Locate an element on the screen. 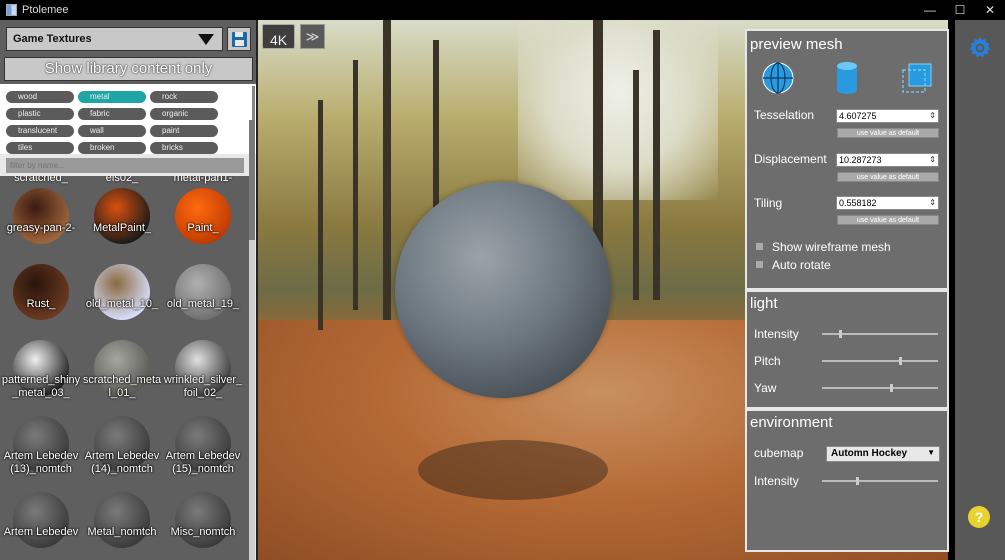 The height and width of the screenshot is (560, 1005). material-label: Artem Lebedev is located at coordinates (41, 532).